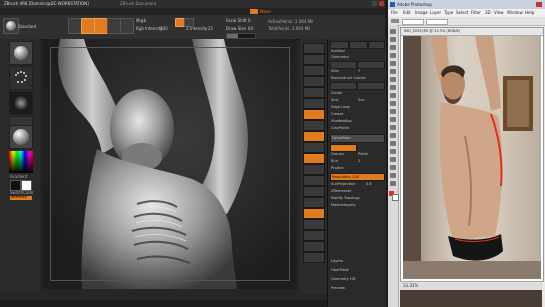  I want to click on color-picker, so click(21, 162).